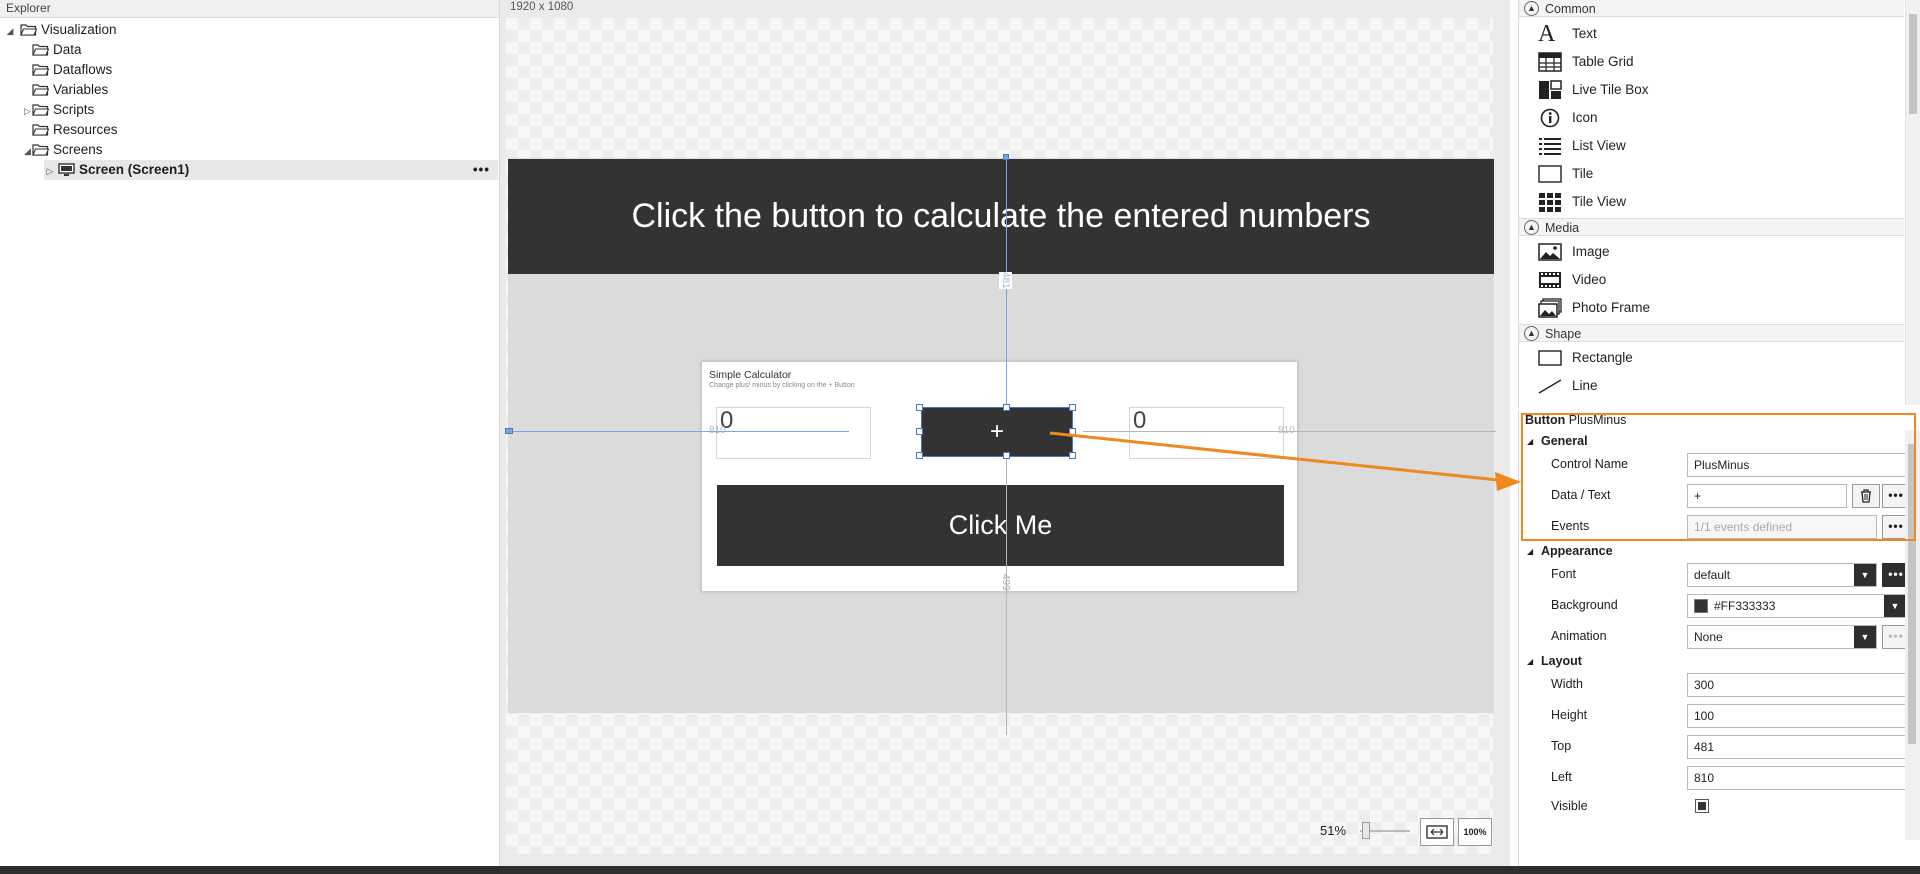  I want to click on tile-icon, so click(1550, 174).